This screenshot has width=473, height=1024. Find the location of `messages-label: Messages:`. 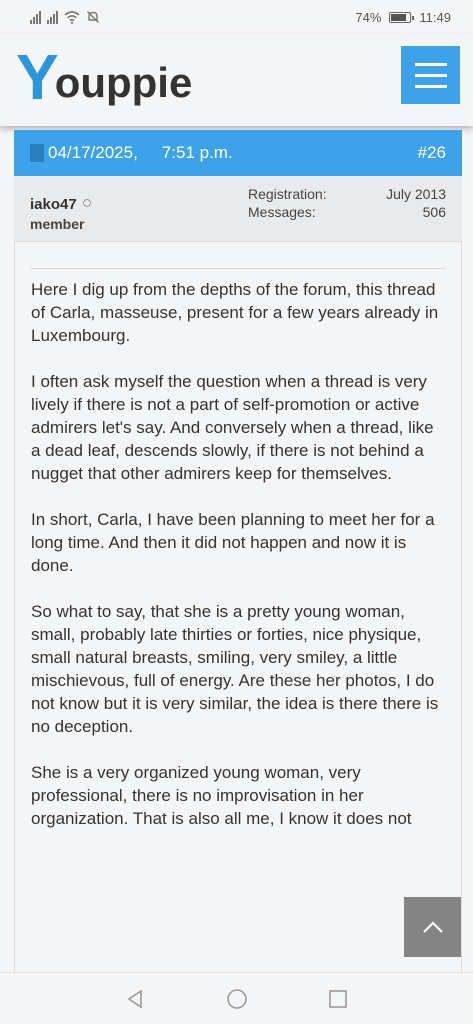

messages-label: Messages: is located at coordinates (282, 212).